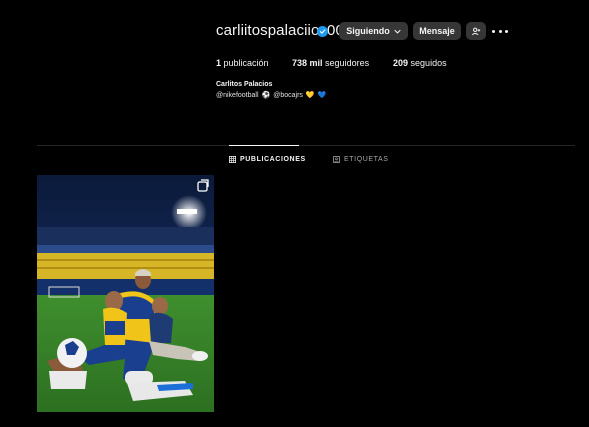 The image size is (589, 427). What do you see at coordinates (336, 159) in the screenshot?
I see `tagged-icon` at bounding box center [336, 159].